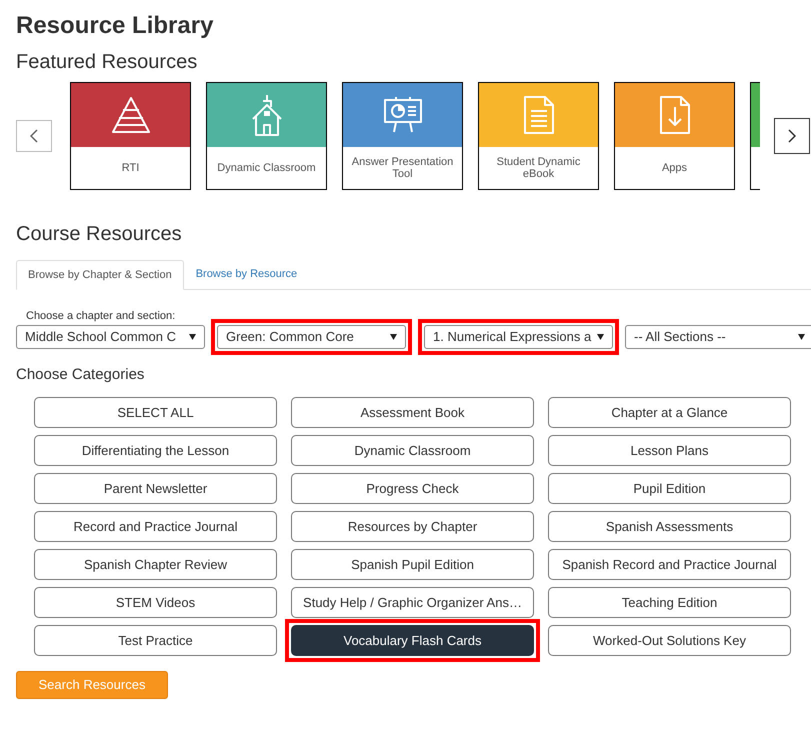 The height and width of the screenshot is (739, 811). What do you see at coordinates (538, 136) in the screenshot?
I see `featured-card: Student Dynamic eBook` at bounding box center [538, 136].